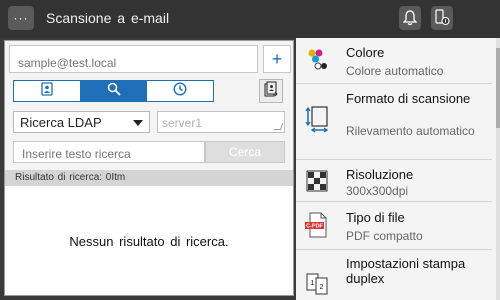  I want to click on setting-file-type: C-PDF Tipo di file PDF compatto, so click(394, 226).